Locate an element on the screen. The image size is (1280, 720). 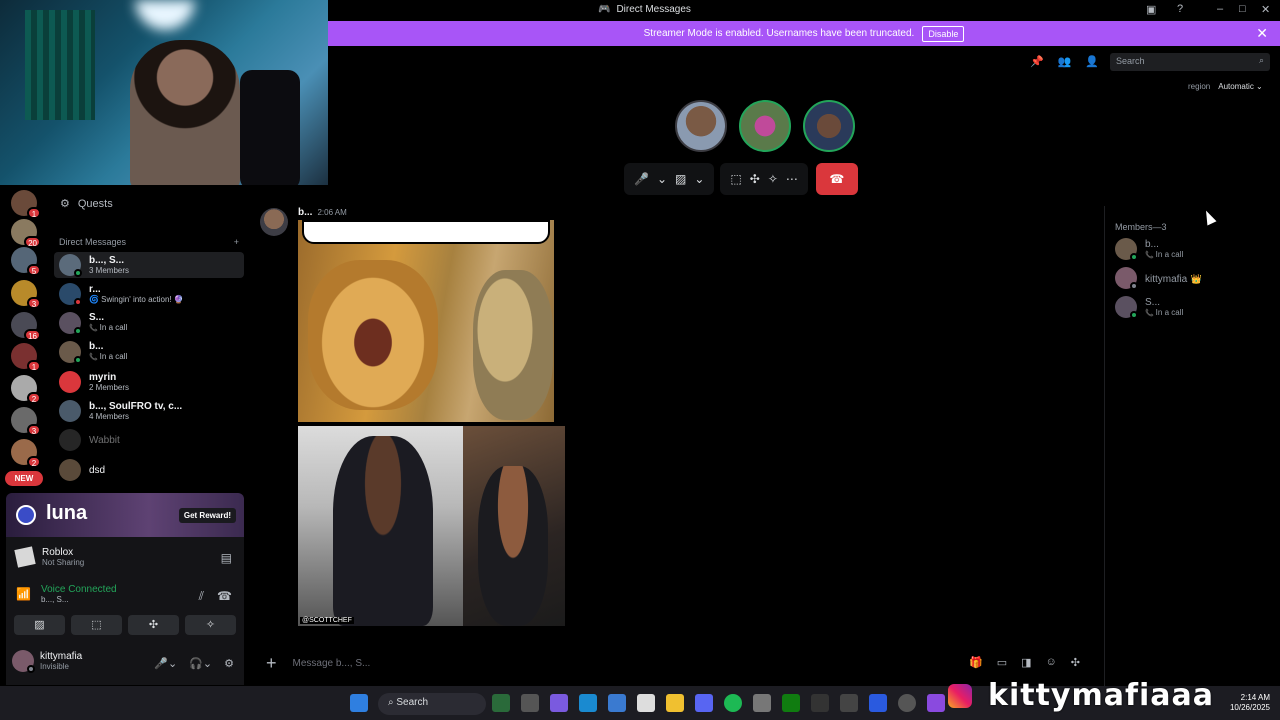
acoustic-panel is located at coordinates (60, 65).